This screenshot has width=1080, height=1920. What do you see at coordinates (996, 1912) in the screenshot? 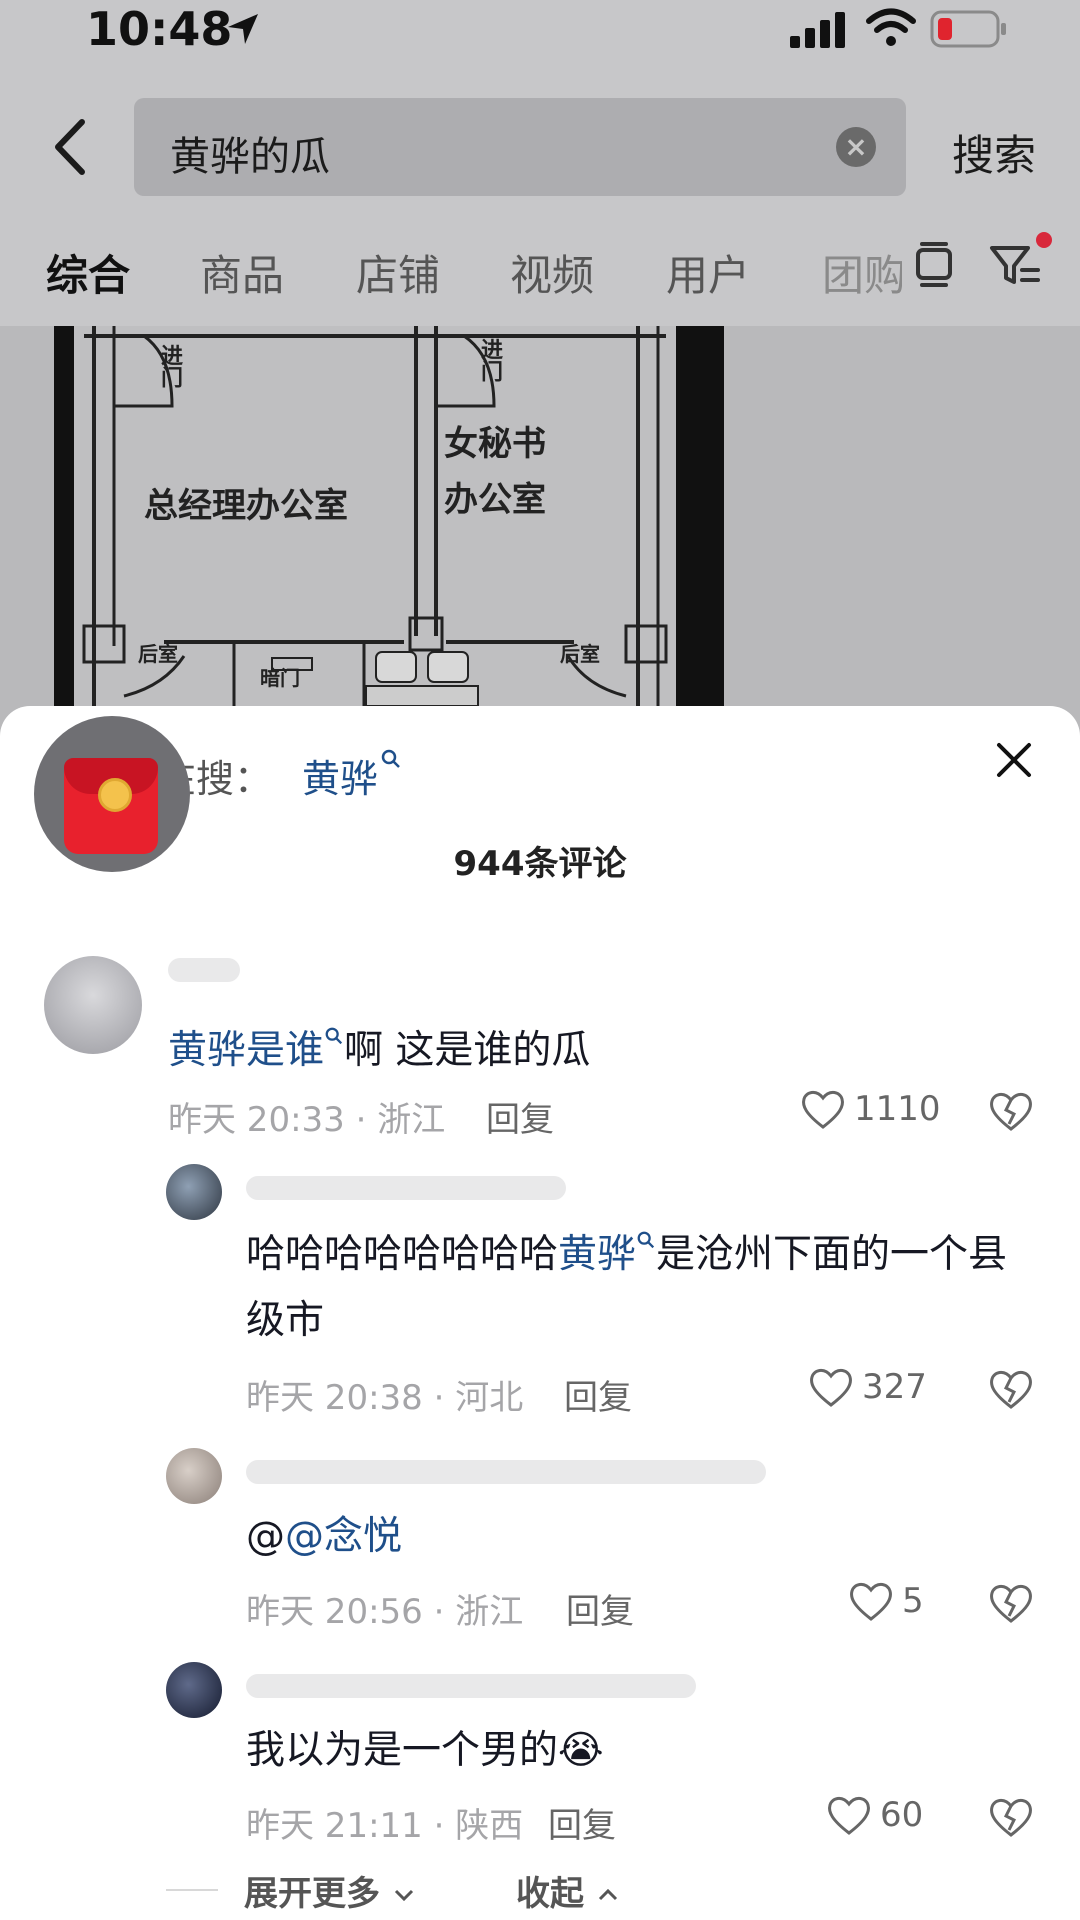
I see `home-indicator` at bounding box center [996, 1912].